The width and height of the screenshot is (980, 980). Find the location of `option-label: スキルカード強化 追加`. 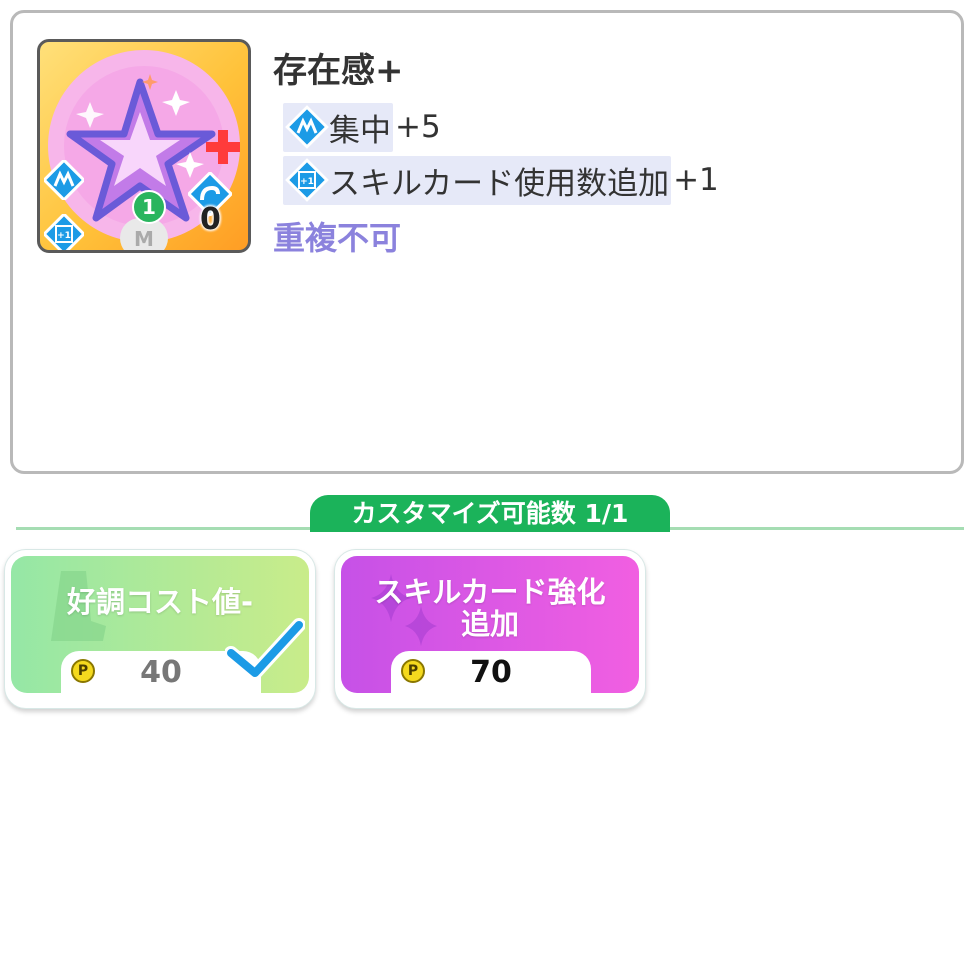

option-label: スキルカード強化 追加 is located at coordinates (490, 608).